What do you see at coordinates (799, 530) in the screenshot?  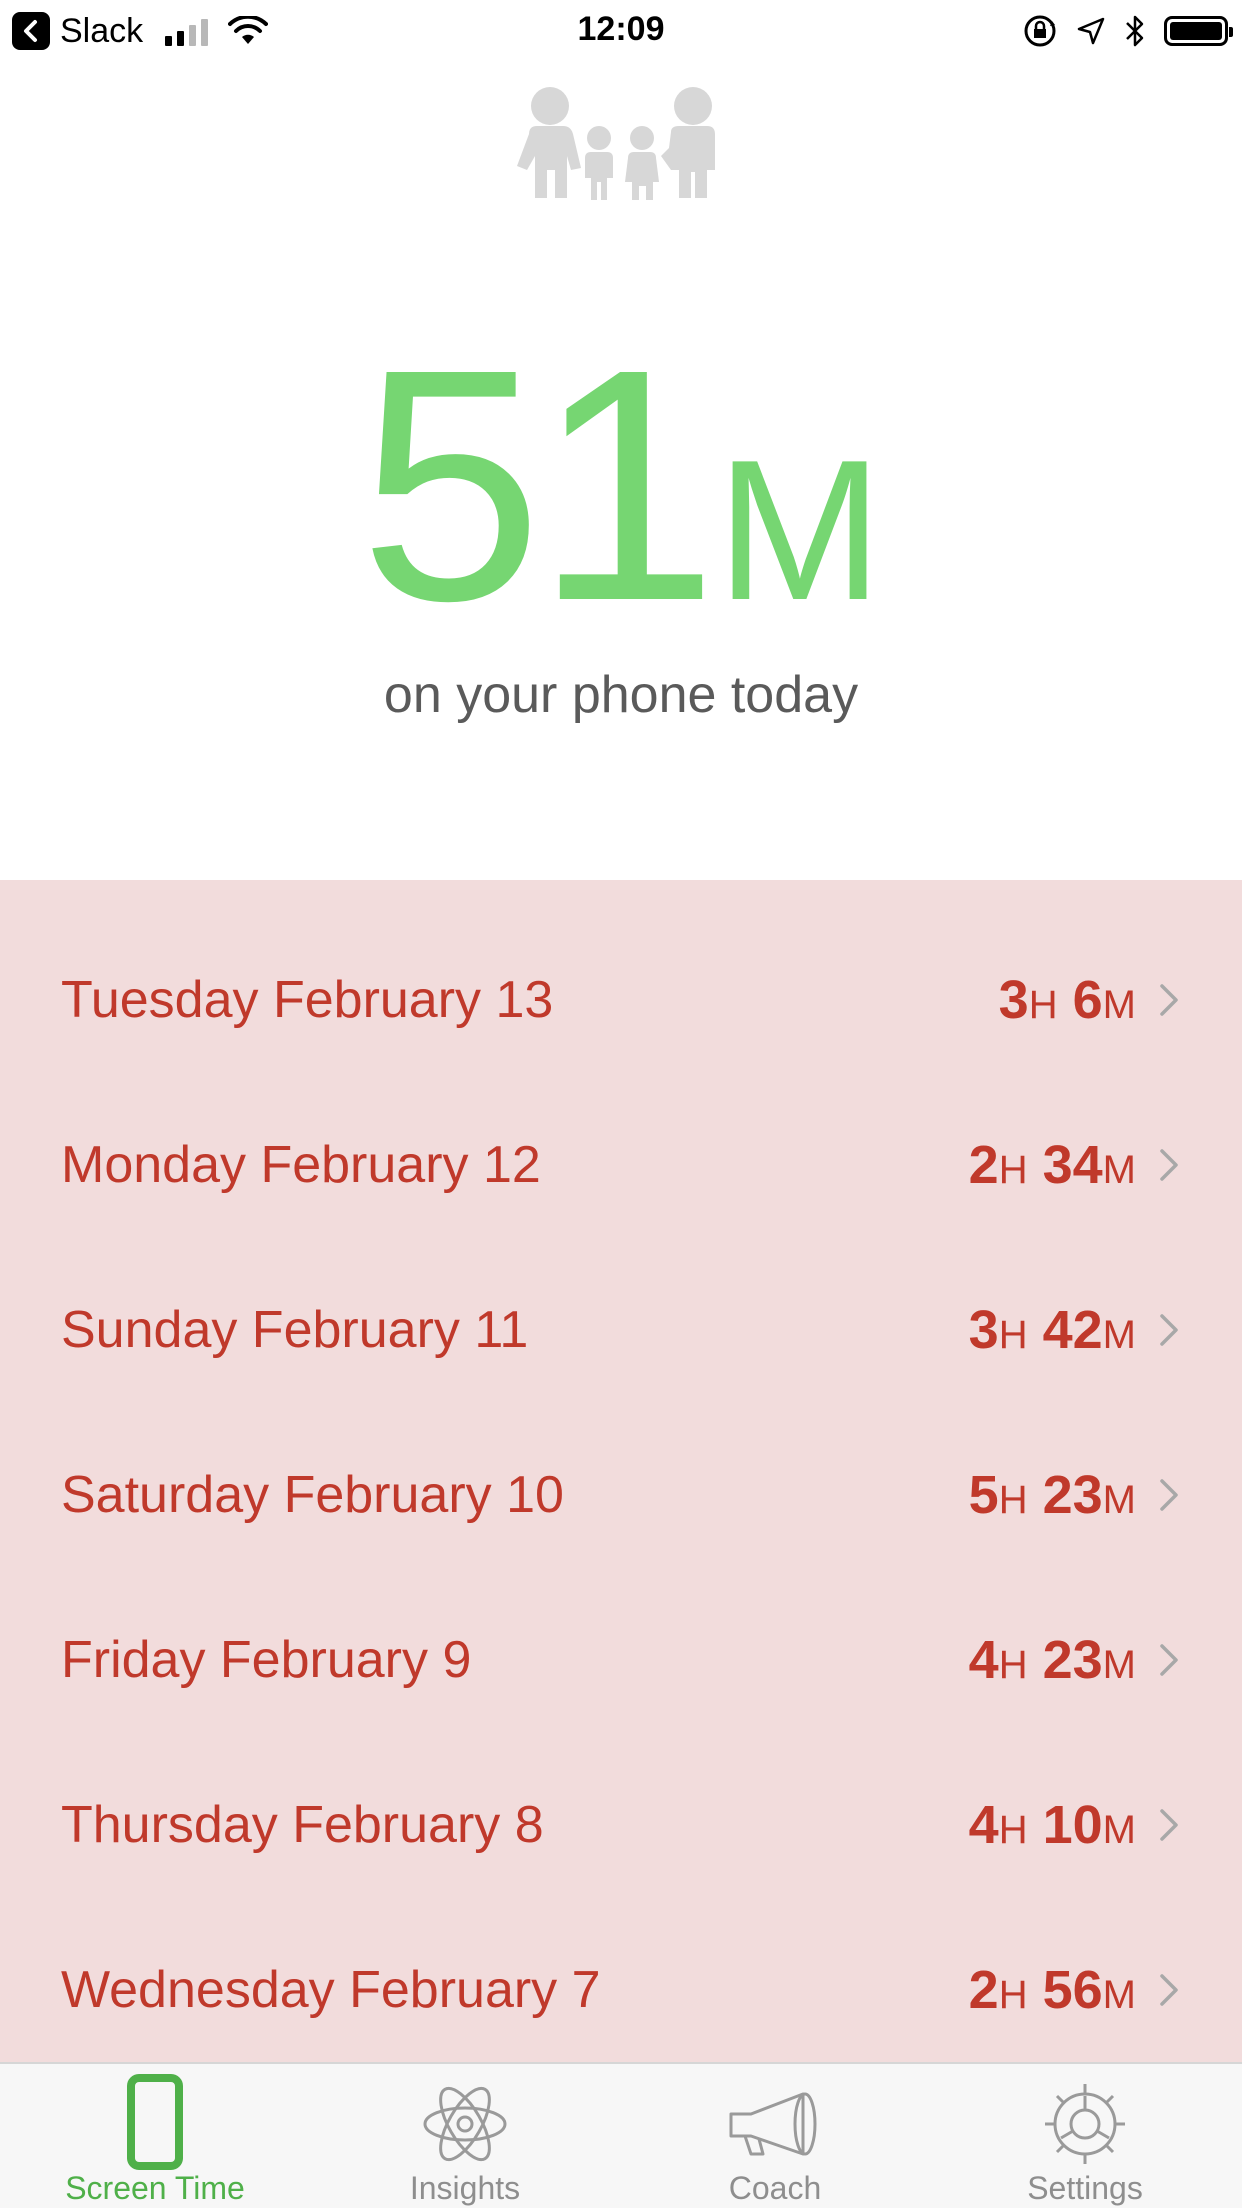 I see `today-minutes-unit: M` at bounding box center [799, 530].